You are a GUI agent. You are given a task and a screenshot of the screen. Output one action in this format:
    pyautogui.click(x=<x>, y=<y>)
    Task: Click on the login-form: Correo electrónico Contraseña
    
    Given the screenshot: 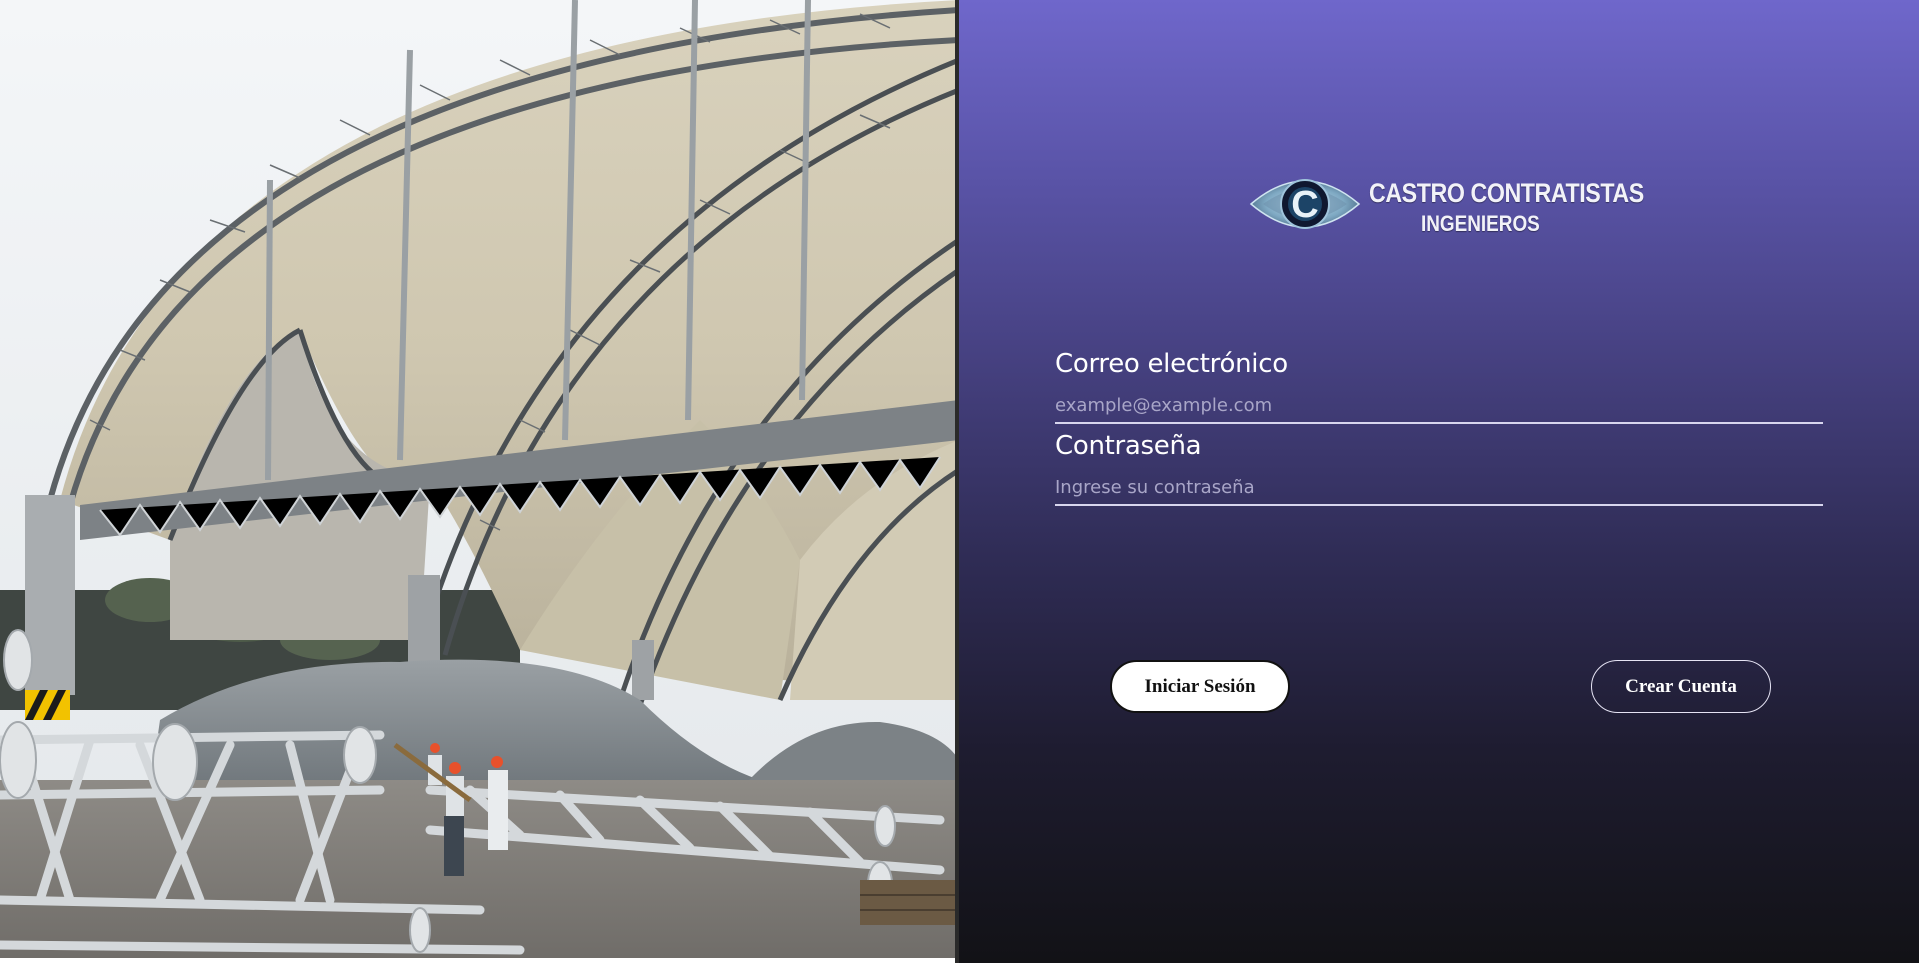 What is the action you would take?
    pyautogui.click(x=1439, y=425)
    